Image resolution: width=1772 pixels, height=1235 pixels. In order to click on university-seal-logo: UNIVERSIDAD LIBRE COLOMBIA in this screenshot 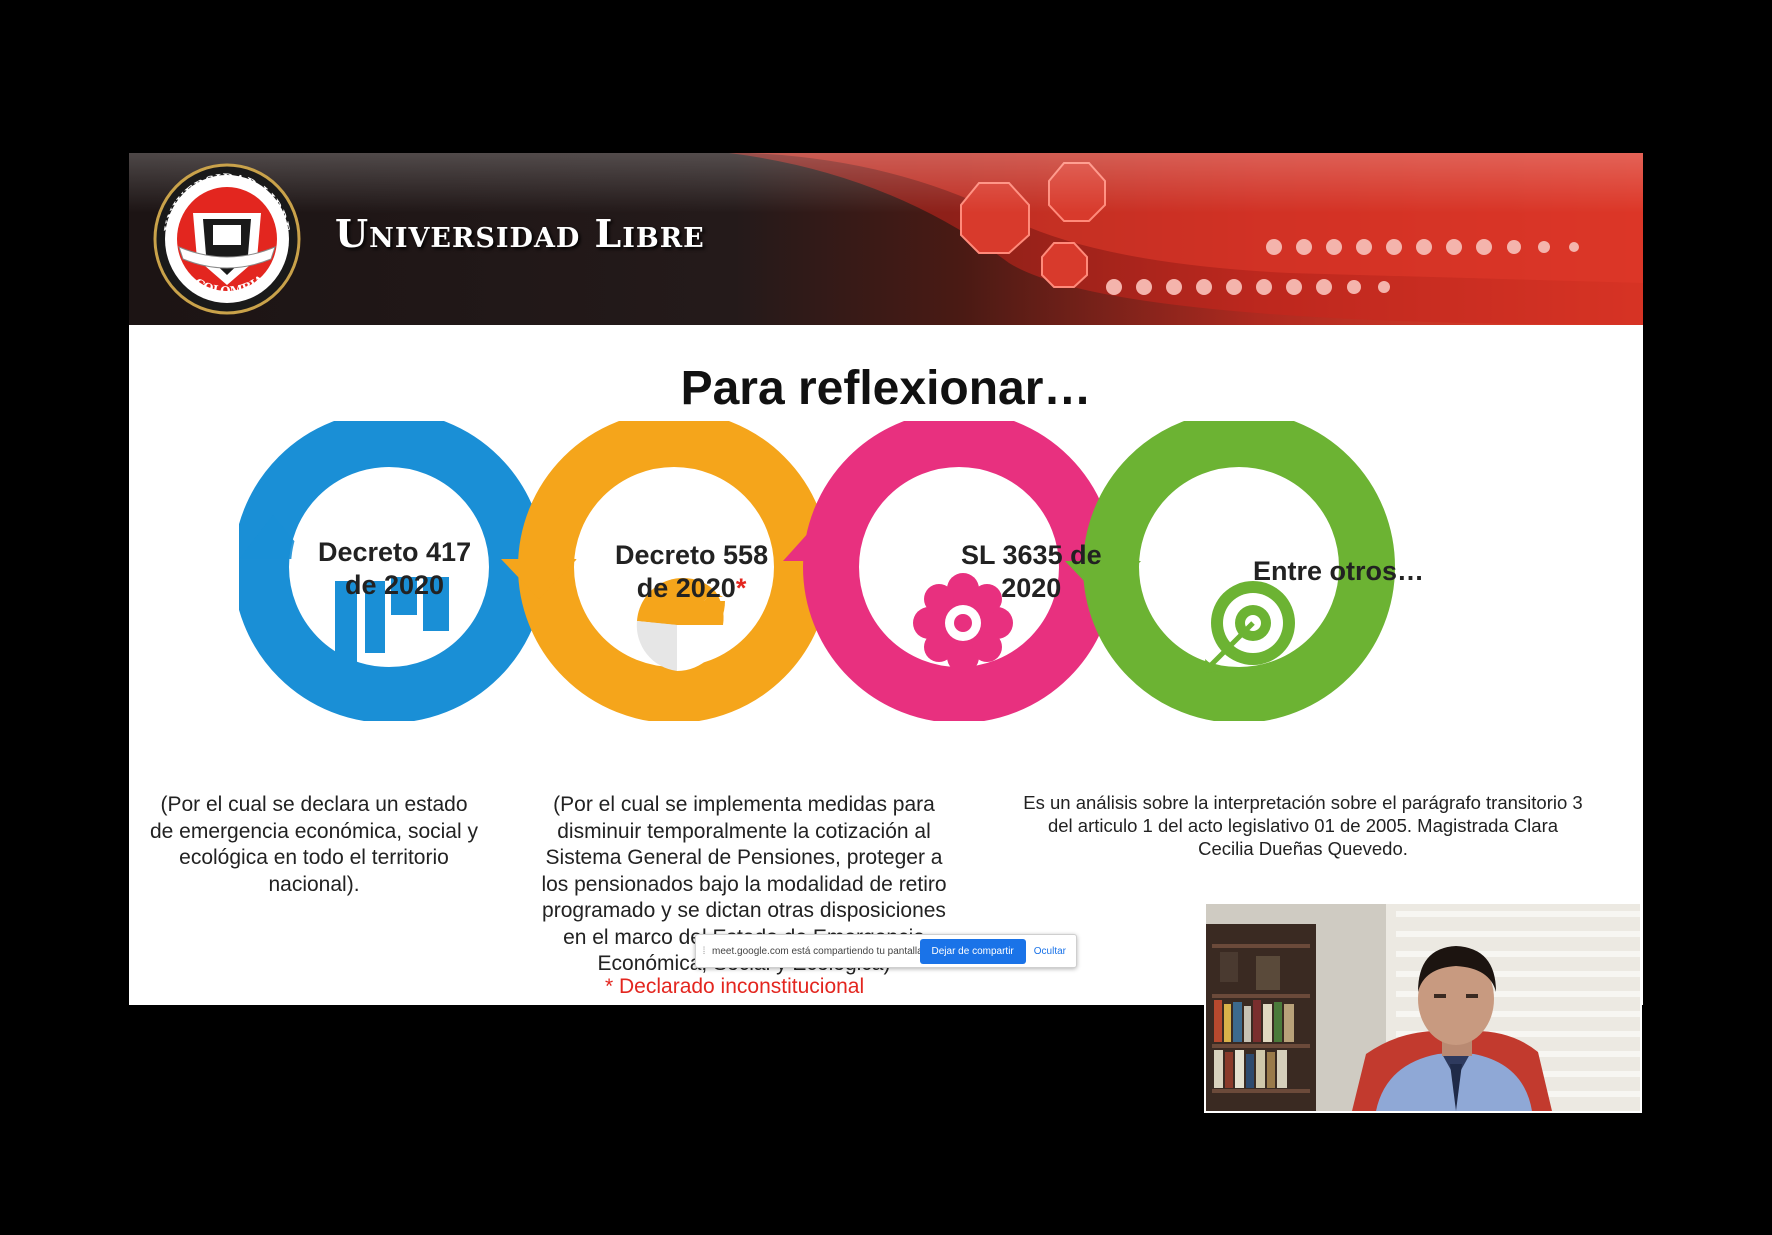, I will do `click(227, 239)`.